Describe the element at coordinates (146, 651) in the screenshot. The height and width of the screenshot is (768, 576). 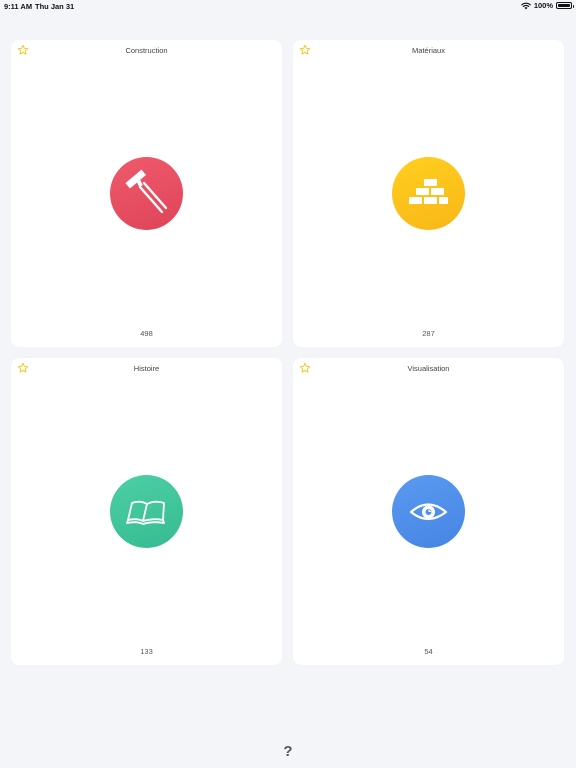
I see `category-count: 133` at that location.